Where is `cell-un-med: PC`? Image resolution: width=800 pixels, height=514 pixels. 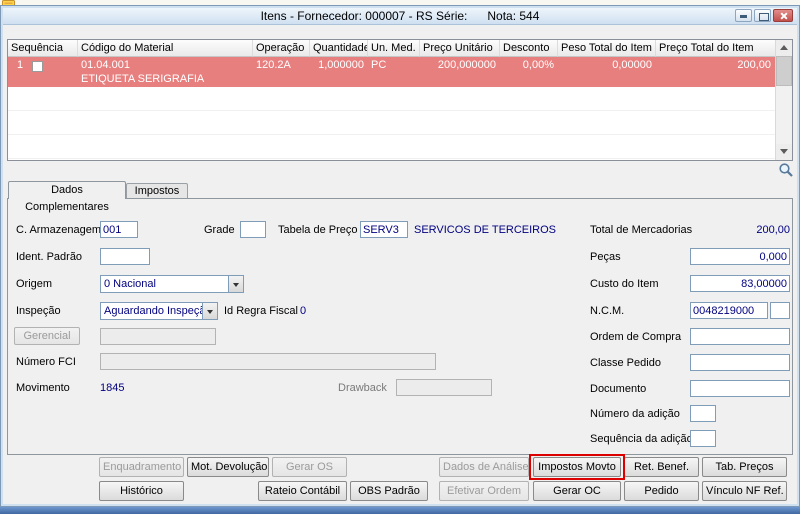
cell-un-med: PC is located at coordinates (379, 65).